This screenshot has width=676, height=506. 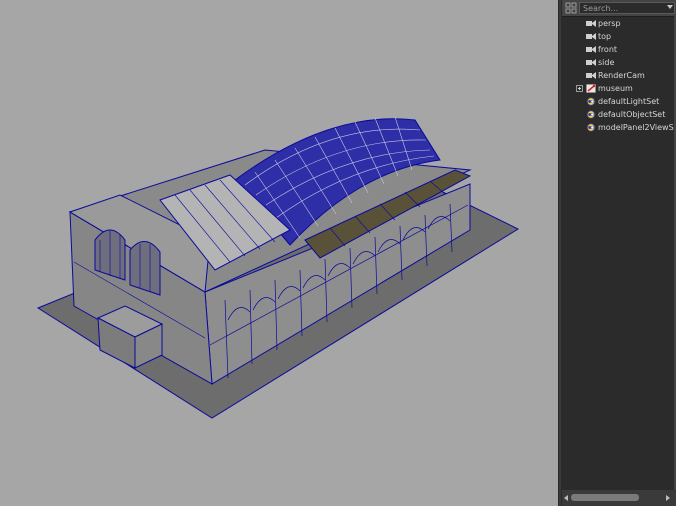 I want to click on outliner-item-defaultlightset: defaultLightSet, so click(x=618, y=101).